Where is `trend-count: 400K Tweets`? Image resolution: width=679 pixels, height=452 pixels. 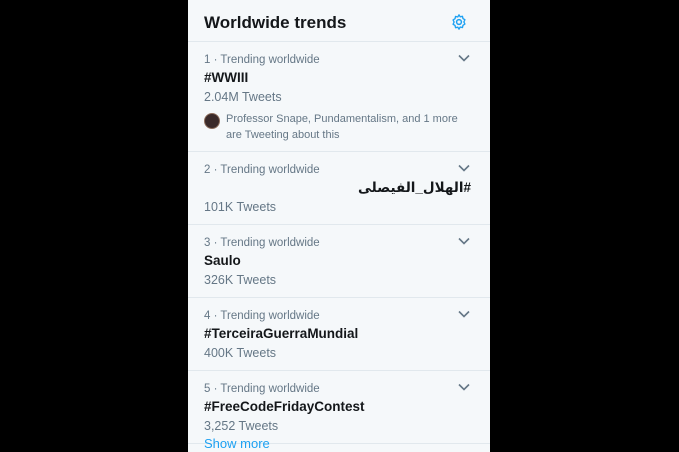
trend-count: 400K Tweets is located at coordinates (240, 353).